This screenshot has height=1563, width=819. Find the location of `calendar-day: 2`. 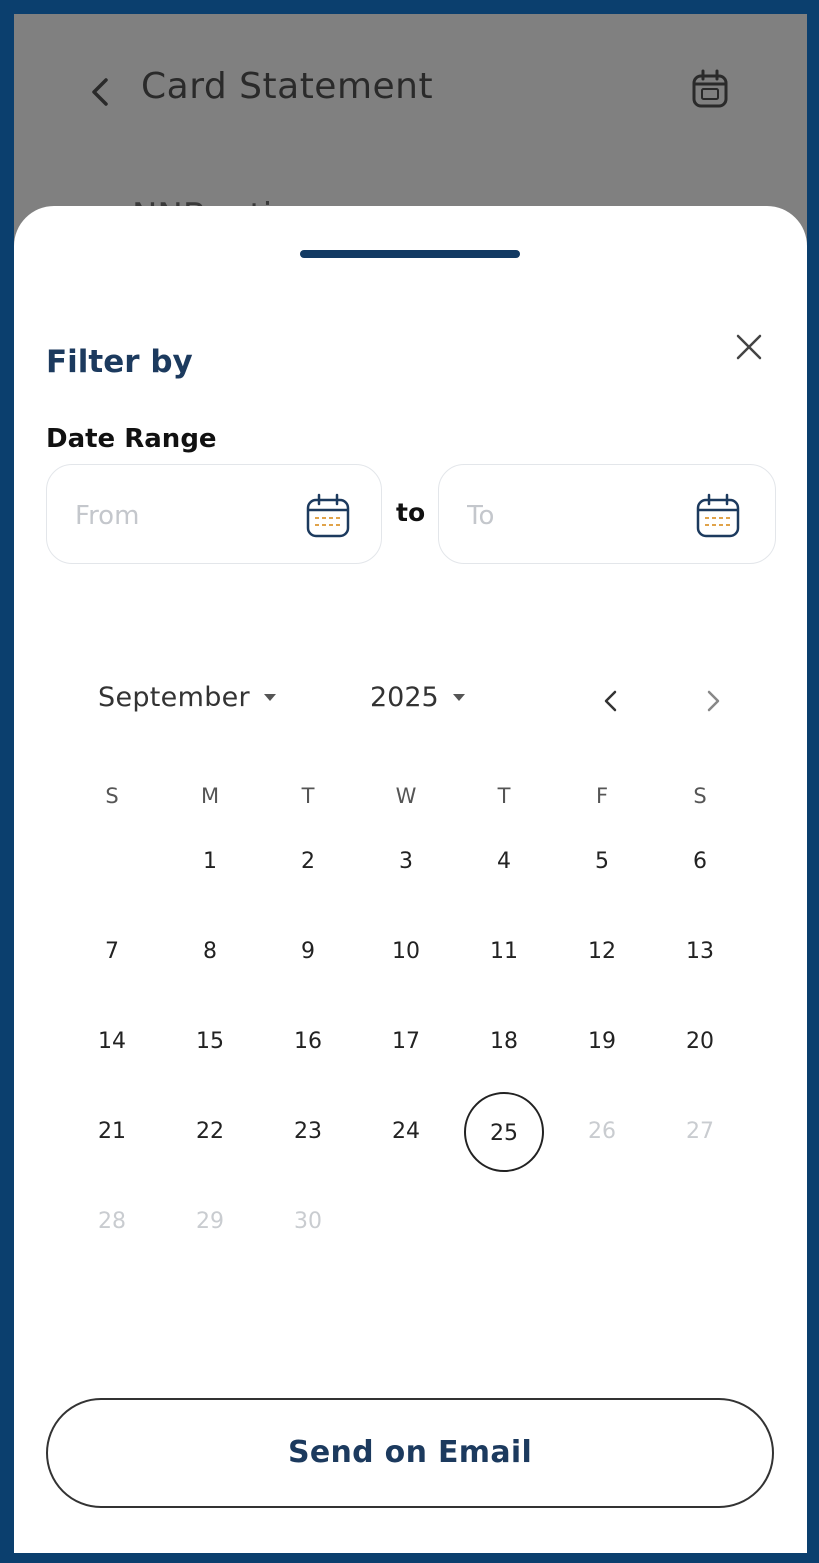

calendar-day: 2 is located at coordinates (308, 862).